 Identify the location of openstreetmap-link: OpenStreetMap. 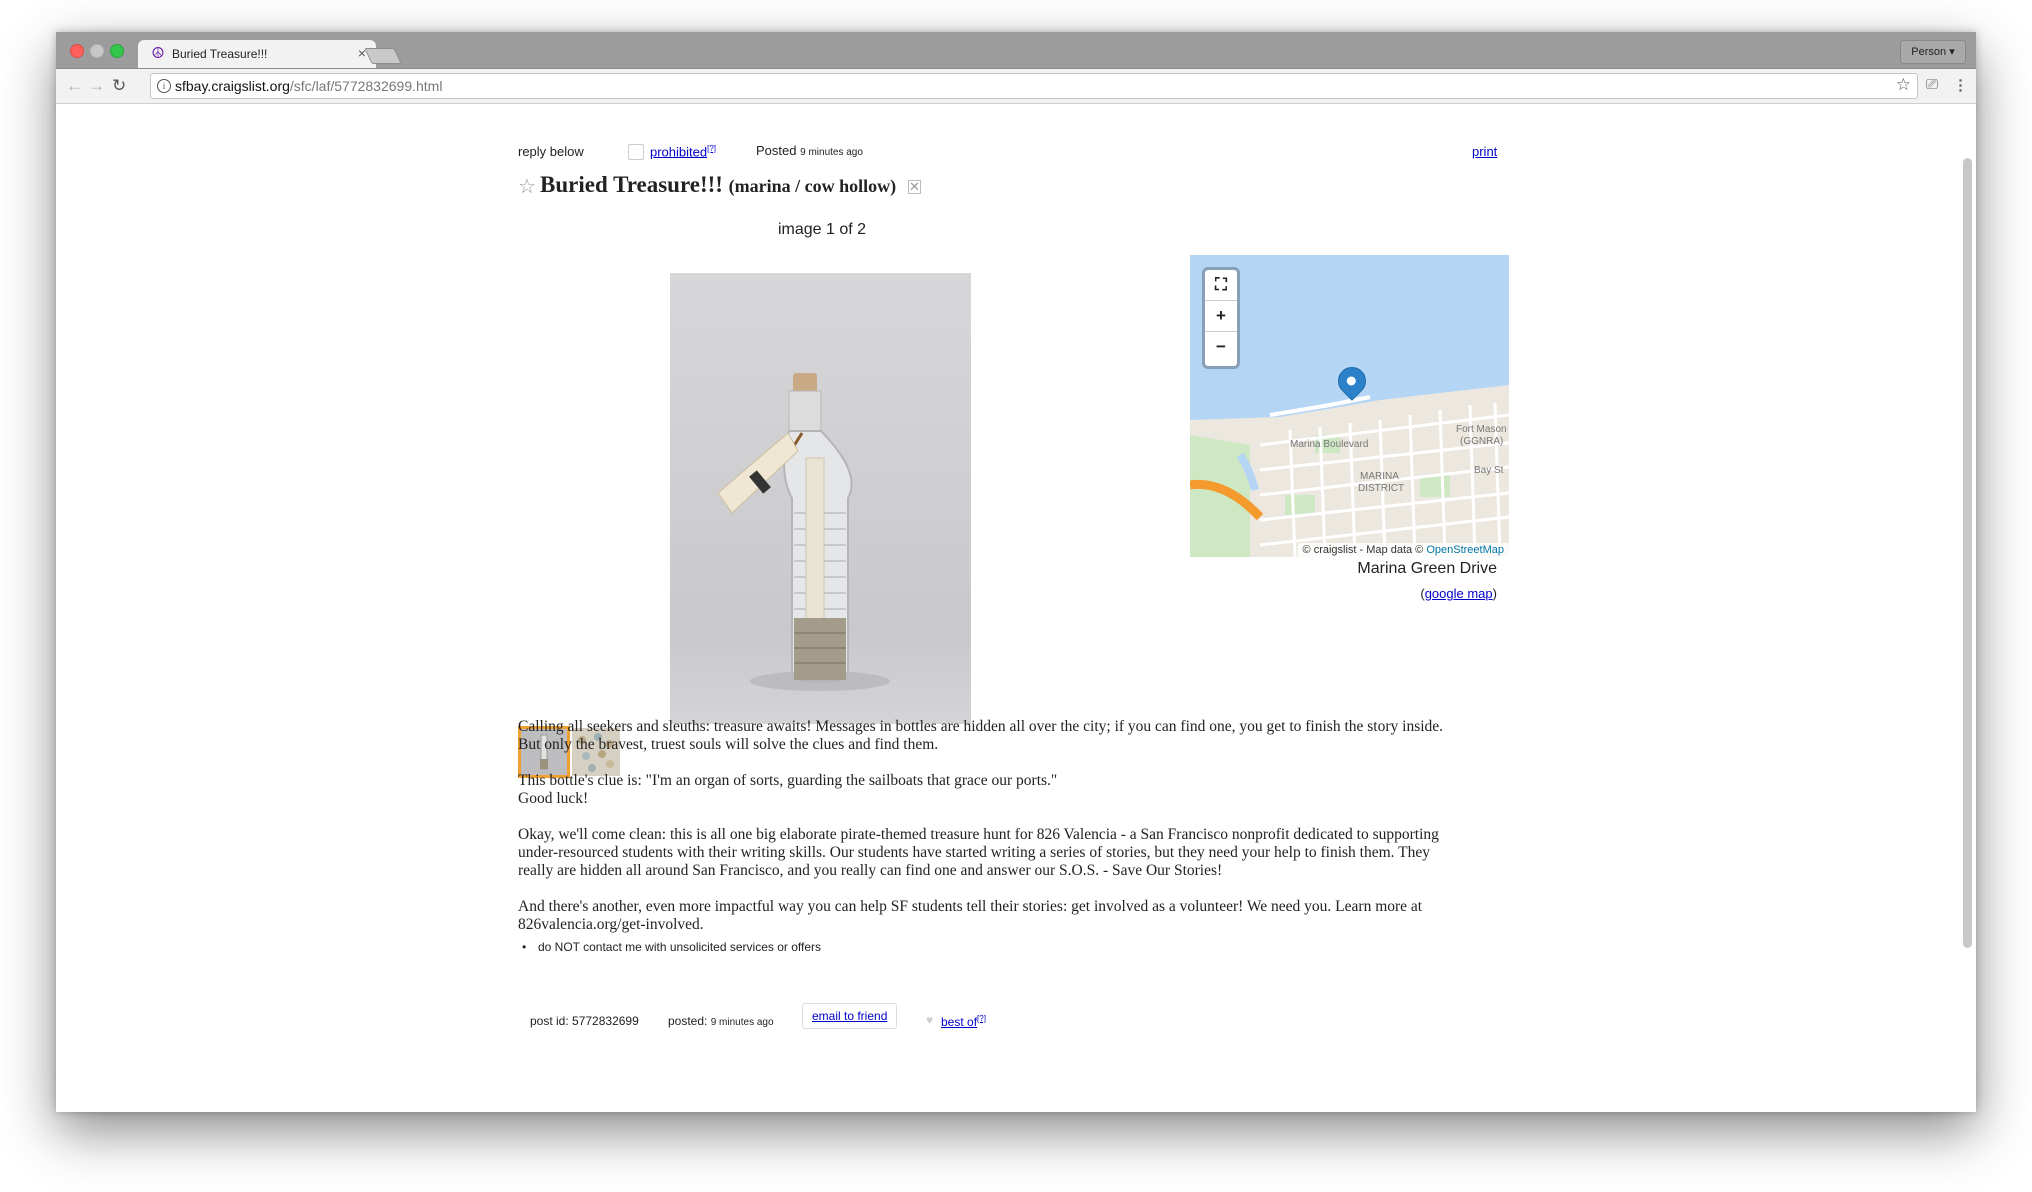
(1465, 550).